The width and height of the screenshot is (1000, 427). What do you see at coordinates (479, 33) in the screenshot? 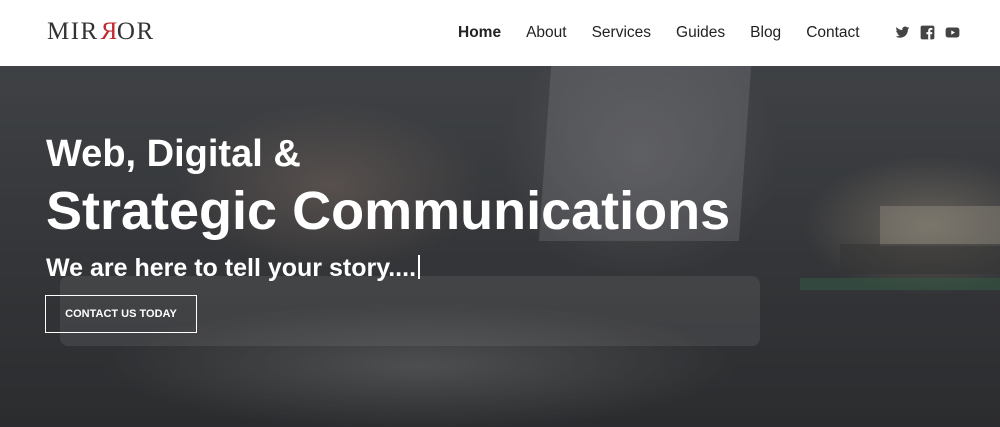
I see `nav-item-home: Home` at bounding box center [479, 33].